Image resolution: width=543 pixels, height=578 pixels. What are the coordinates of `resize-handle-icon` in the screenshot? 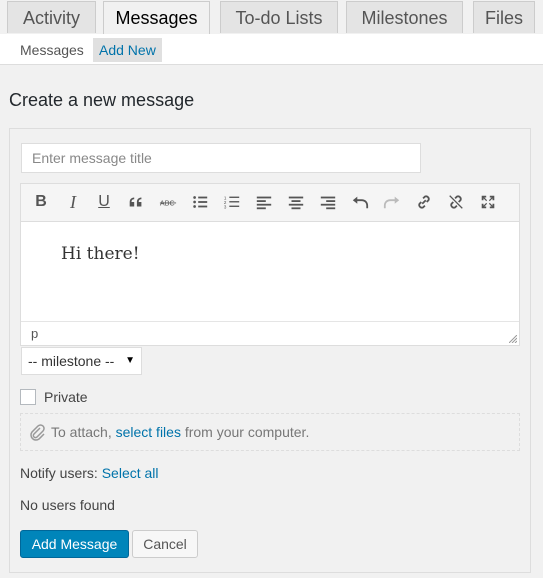 It's located at (513, 339).